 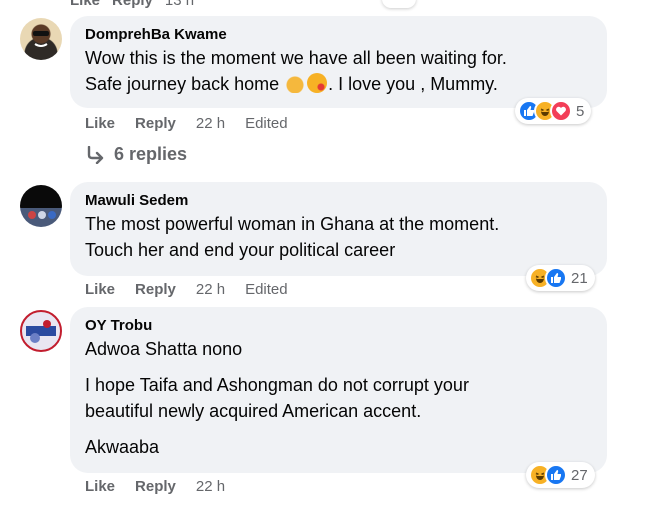 What do you see at coordinates (413, 84) in the screenshot?
I see `comment-text-fragment: . I love you , Mummy.` at bounding box center [413, 84].